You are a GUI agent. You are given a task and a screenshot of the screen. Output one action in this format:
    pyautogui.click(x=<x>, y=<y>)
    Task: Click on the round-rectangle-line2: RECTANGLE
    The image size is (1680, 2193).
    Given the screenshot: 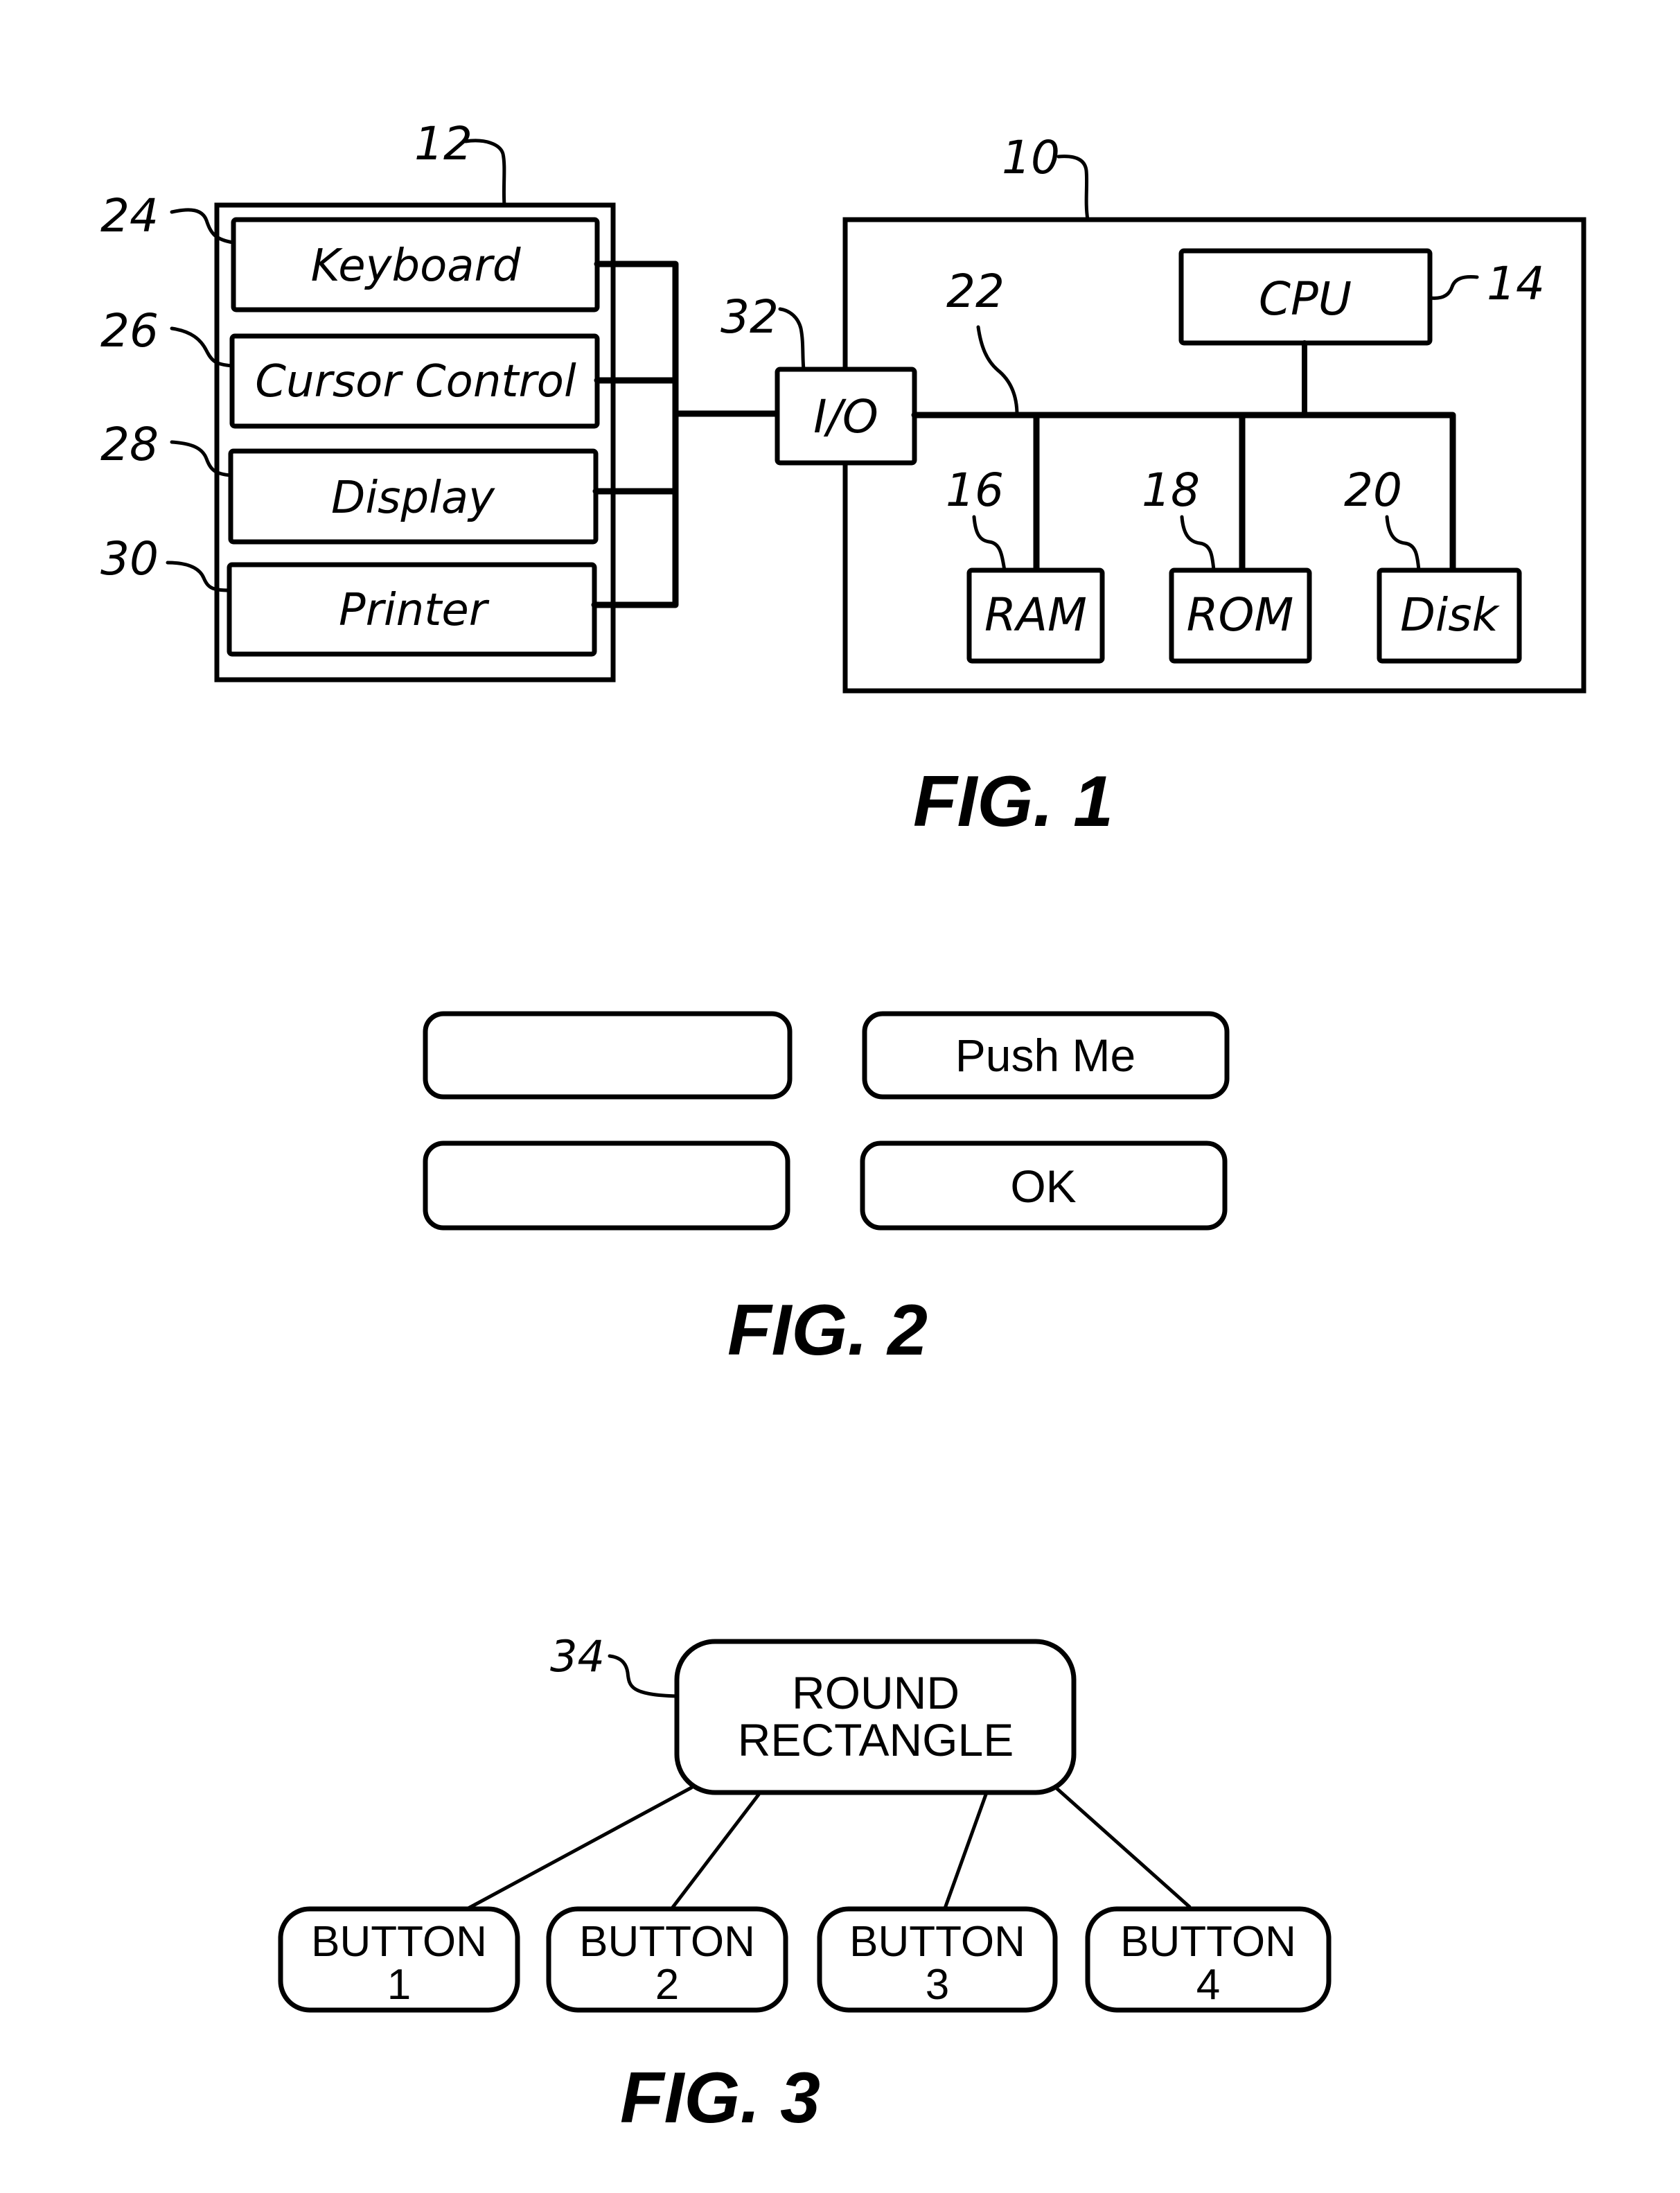 What is the action you would take?
    pyautogui.click(x=876, y=1740)
    